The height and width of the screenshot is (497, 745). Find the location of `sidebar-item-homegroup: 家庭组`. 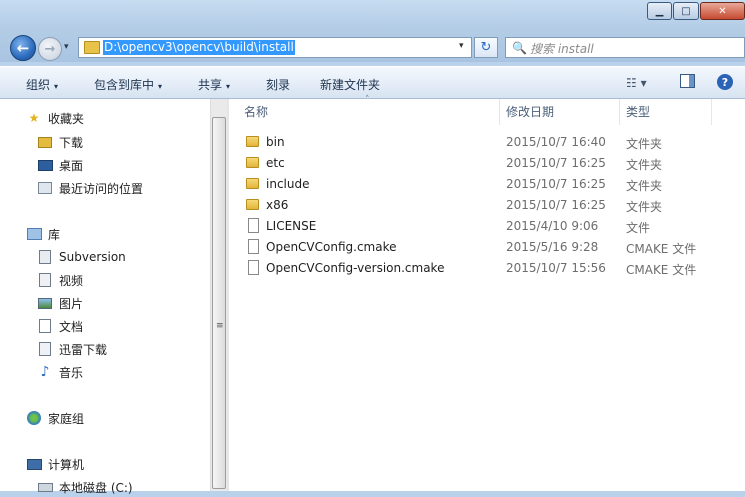

sidebar-item-homegroup: 家庭组 is located at coordinates (66, 418).